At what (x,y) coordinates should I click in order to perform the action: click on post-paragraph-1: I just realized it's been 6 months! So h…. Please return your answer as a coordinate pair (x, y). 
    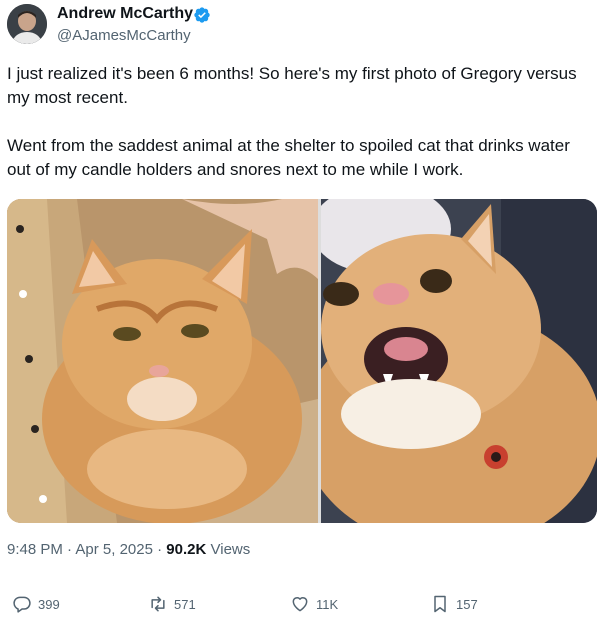
    Looking at the image, I should click on (292, 85).